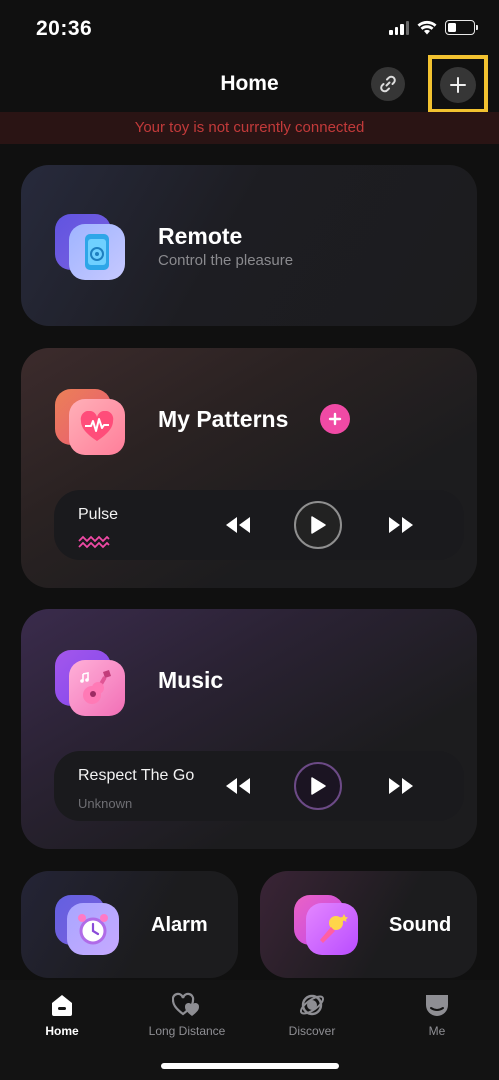 The image size is (499, 1080). Describe the element at coordinates (437, 1031) in the screenshot. I see `tab-label-me: Me` at that location.